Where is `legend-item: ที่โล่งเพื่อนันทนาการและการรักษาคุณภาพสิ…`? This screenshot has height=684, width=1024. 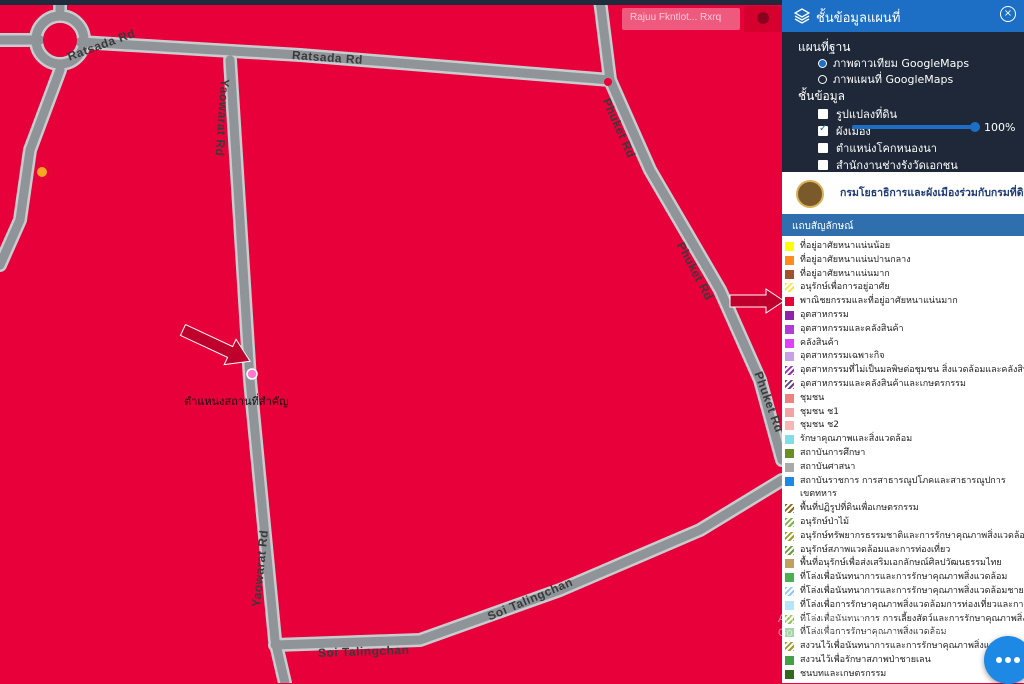 legend-item: ที่โล่งเพื่อนันทนาการและการรักษาคุณภาพสิ… is located at coordinates (894, 577).